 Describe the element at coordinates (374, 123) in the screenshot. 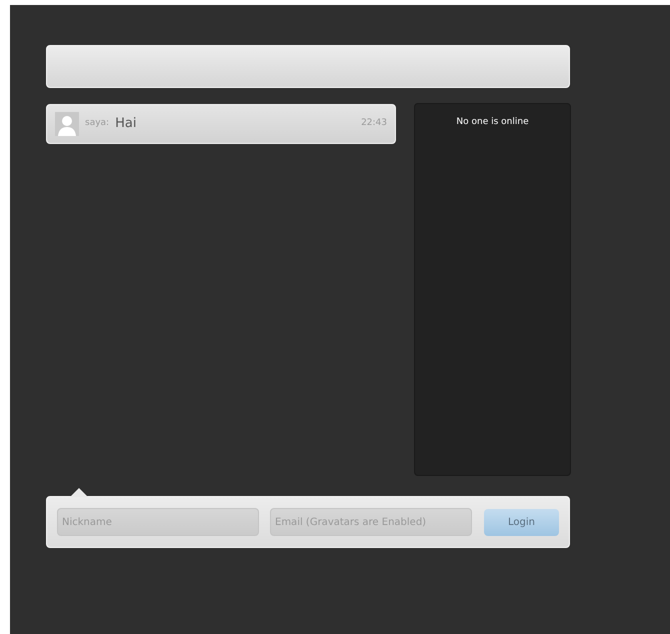

I see `message-time: 22:43` at that location.